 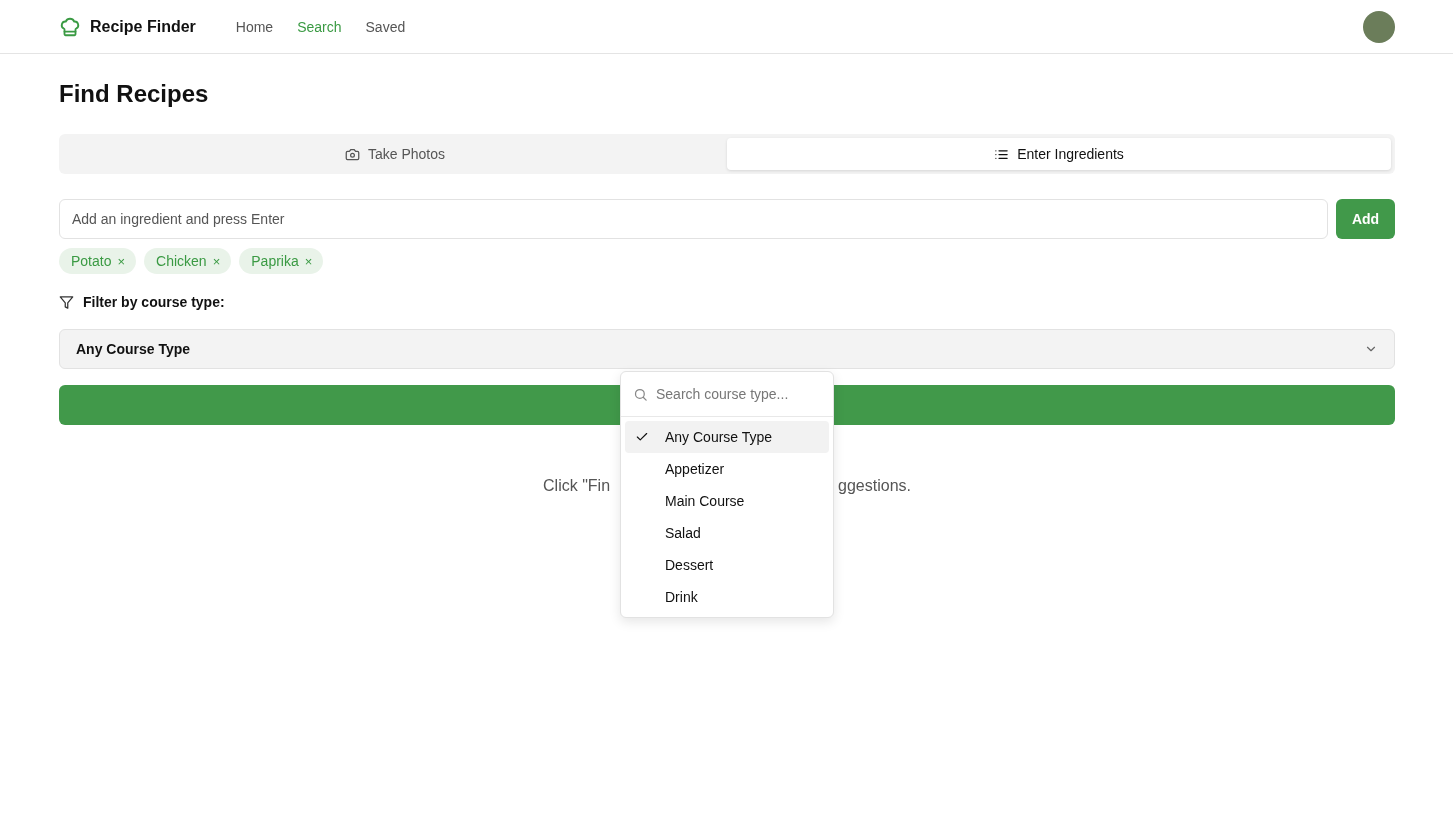 I want to click on hint-text: Click "Fin, so click(x=577, y=486).